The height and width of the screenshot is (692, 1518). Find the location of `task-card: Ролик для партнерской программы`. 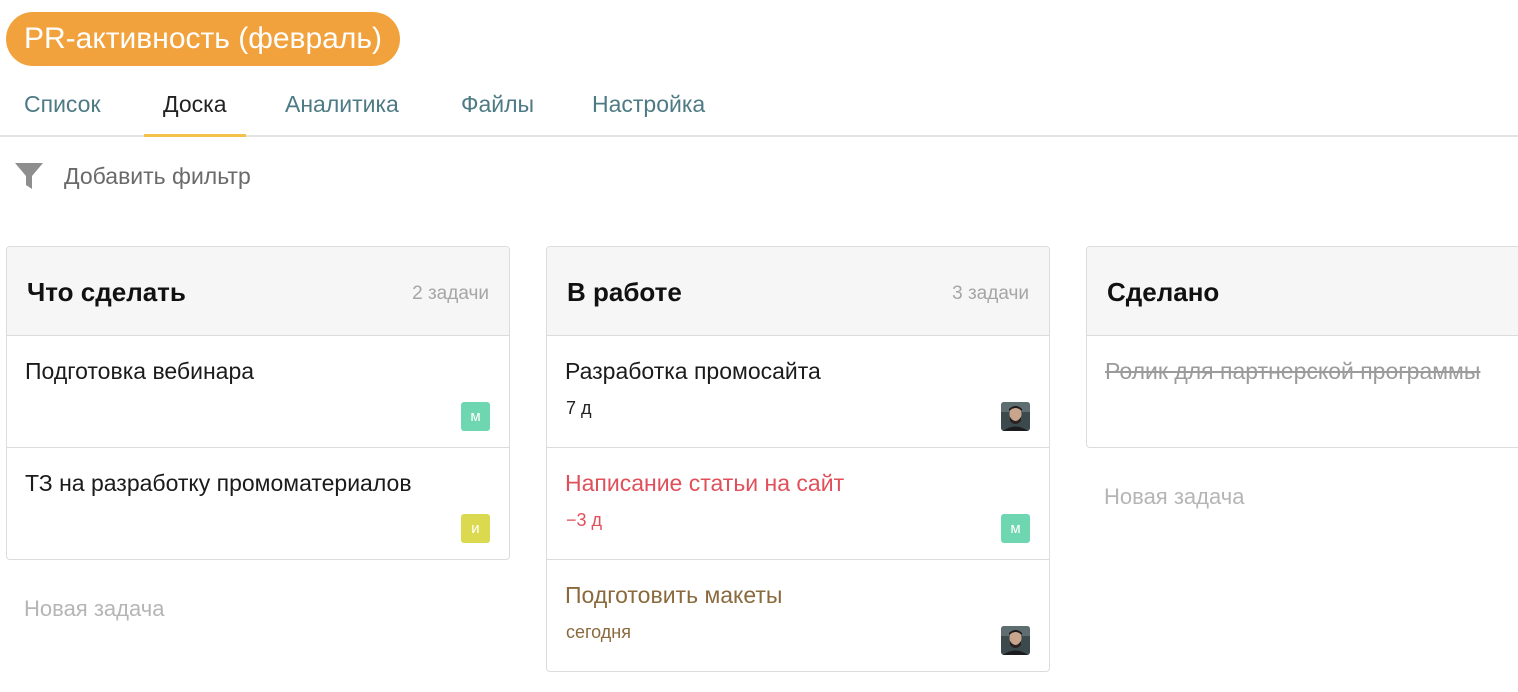

task-card: Ролик для партнерской программы is located at coordinates (1302, 391).